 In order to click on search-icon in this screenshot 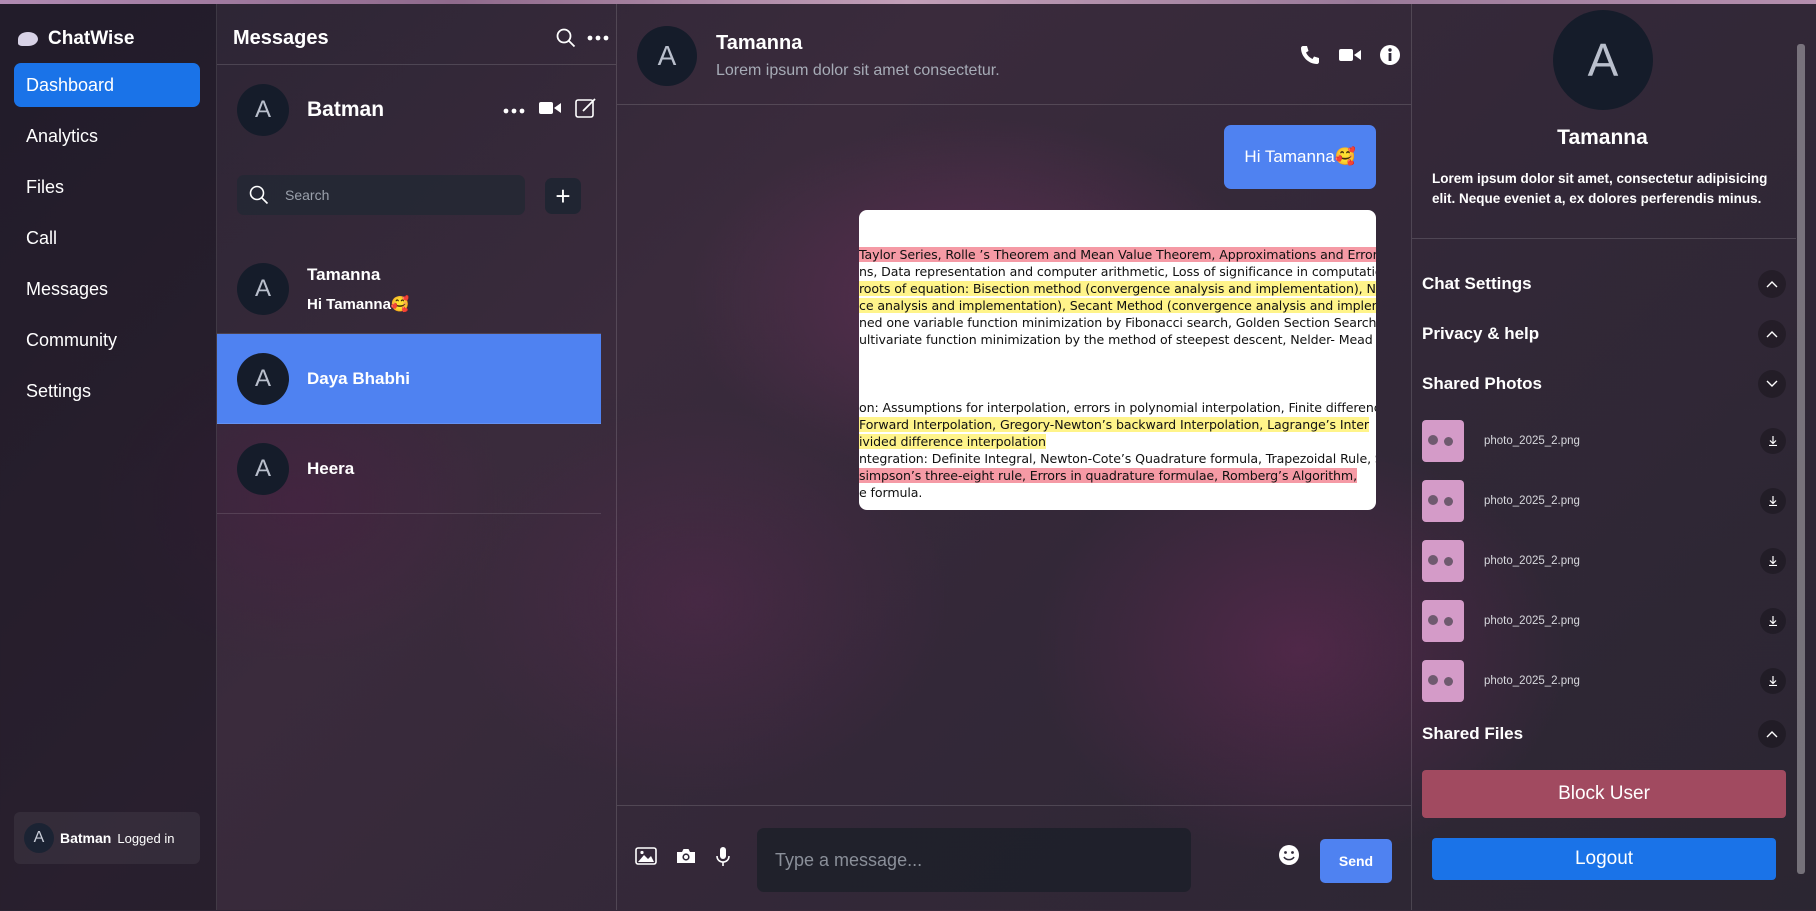, I will do `click(566, 38)`.